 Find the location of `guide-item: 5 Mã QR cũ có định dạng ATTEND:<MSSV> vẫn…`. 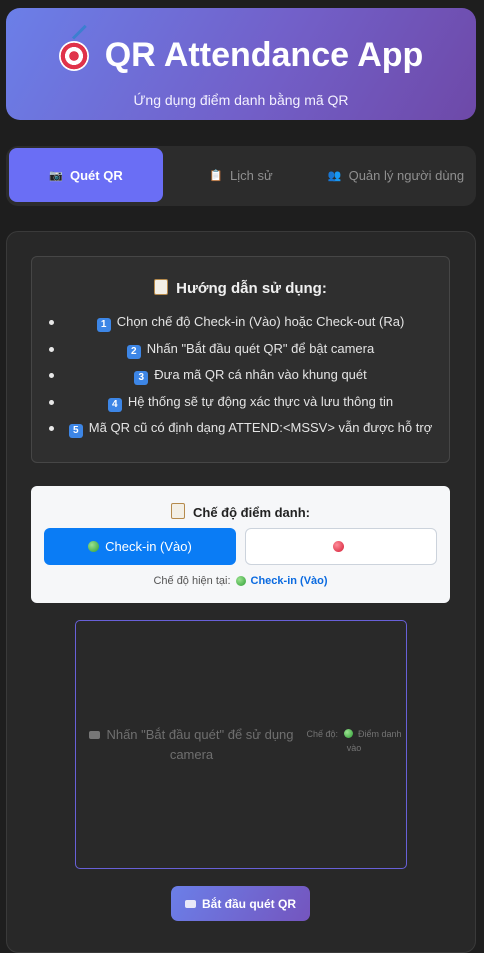

guide-item: 5 Mã QR cũ có định dạng ATTEND:<MSSV> vẫn… is located at coordinates (240, 431).